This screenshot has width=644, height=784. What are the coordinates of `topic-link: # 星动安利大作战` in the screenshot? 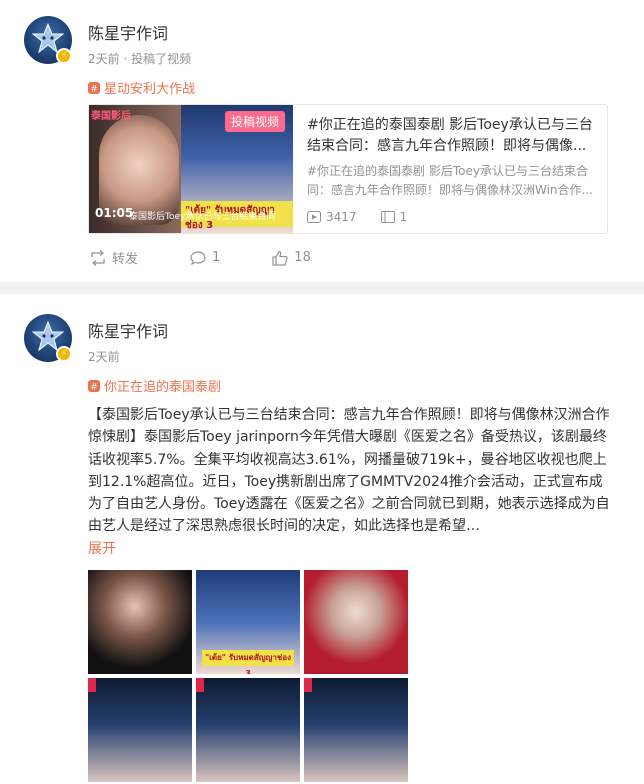 It's located at (141, 87).